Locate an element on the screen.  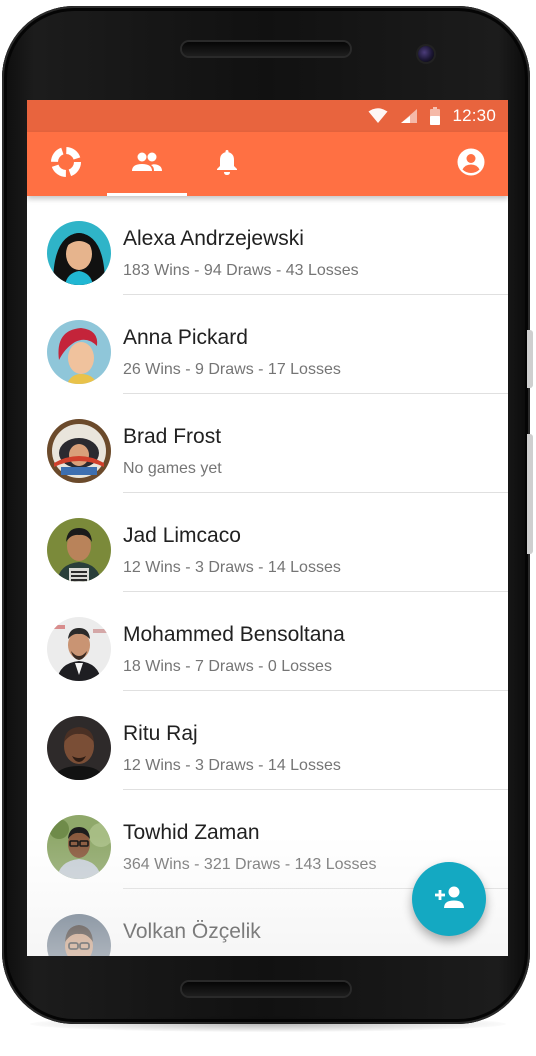
friends-icon is located at coordinates (147, 164).